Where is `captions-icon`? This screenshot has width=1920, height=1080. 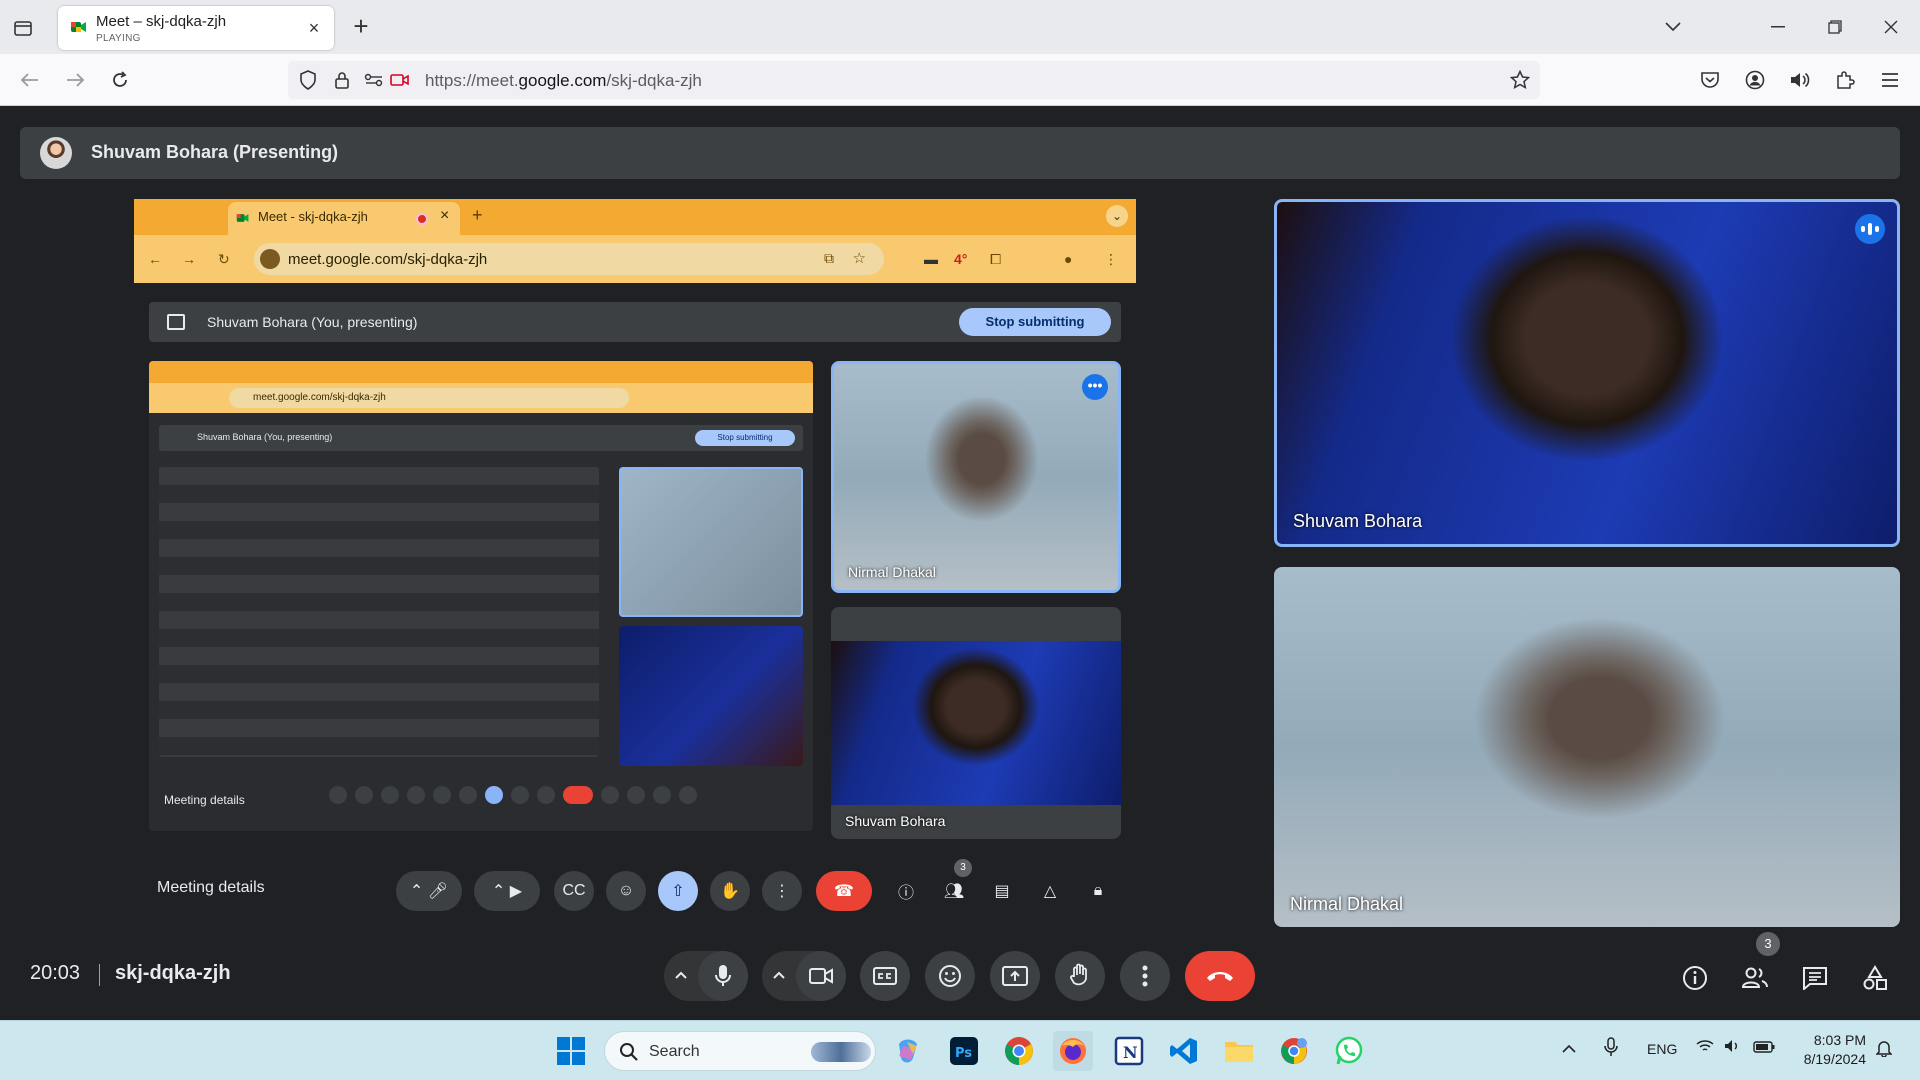
captions-icon is located at coordinates (885, 976).